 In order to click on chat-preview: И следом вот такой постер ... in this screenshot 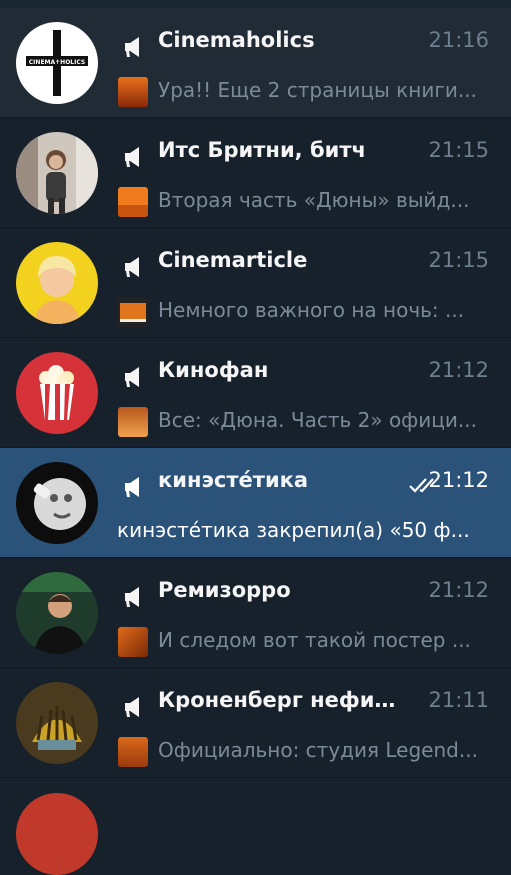, I will do `click(314, 640)`.